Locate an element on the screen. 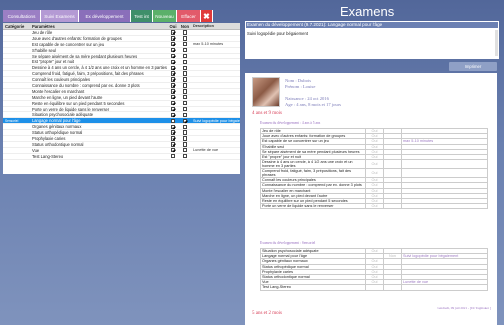 The width and height of the screenshot is (504, 325). delete-button: Effacer is located at coordinates (189, 16).